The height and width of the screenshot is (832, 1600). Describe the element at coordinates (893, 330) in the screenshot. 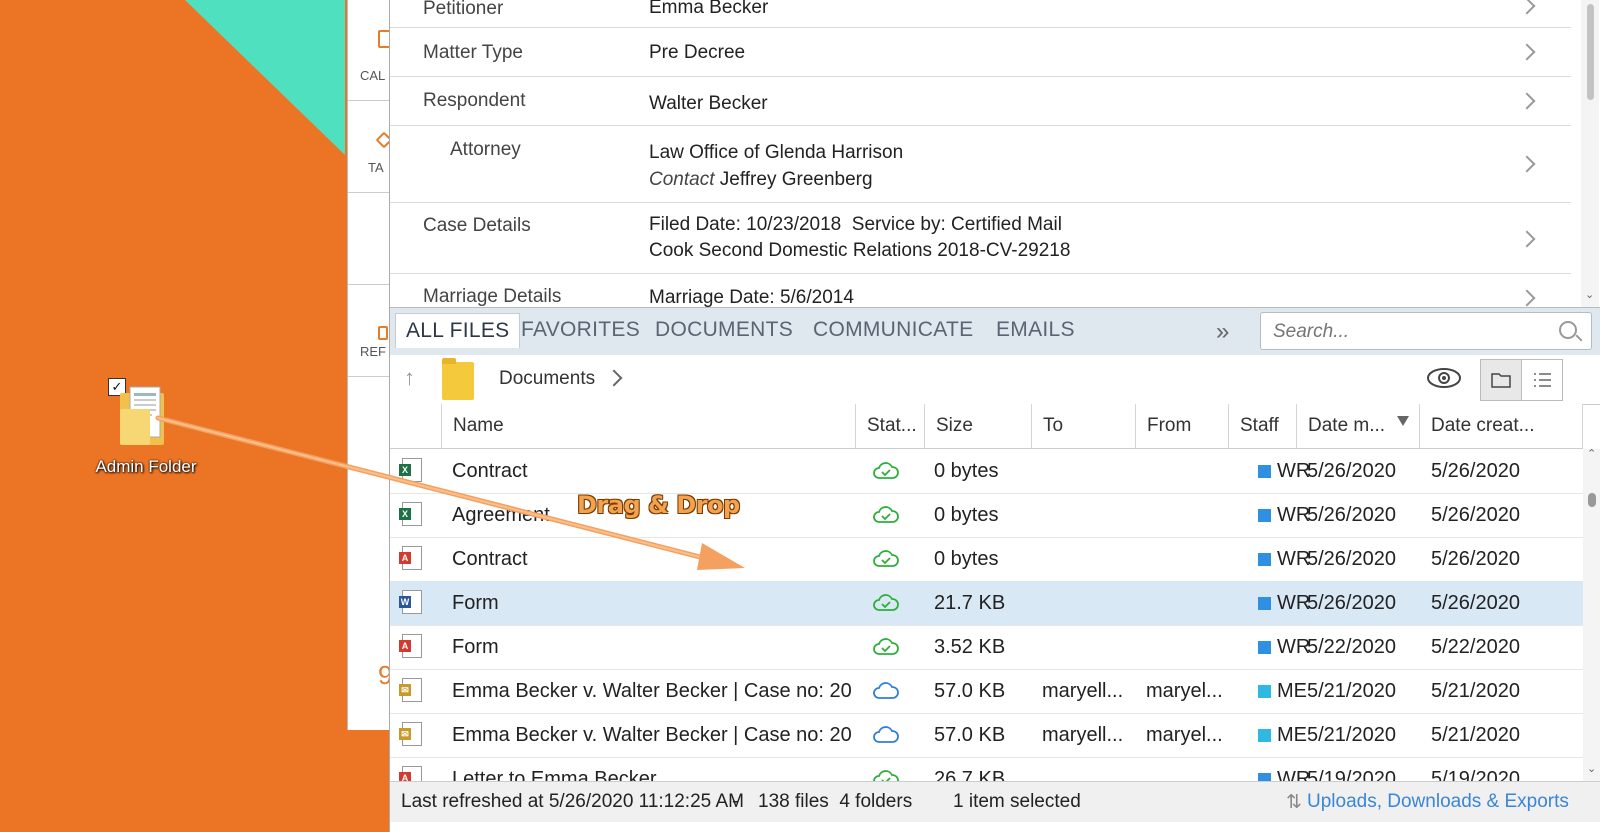

I see `tab-communicate: COMMUNICATE` at that location.